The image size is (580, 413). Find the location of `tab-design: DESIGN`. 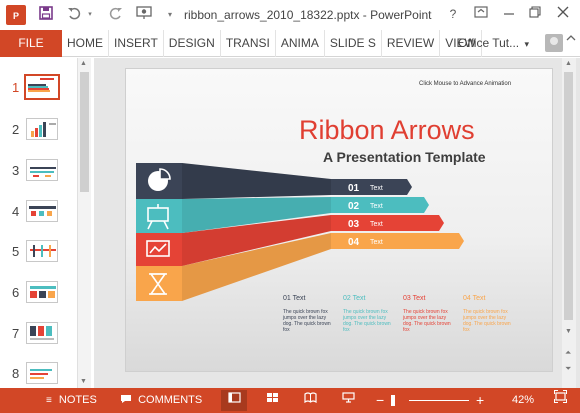

tab-design: DESIGN is located at coordinates (192, 43).